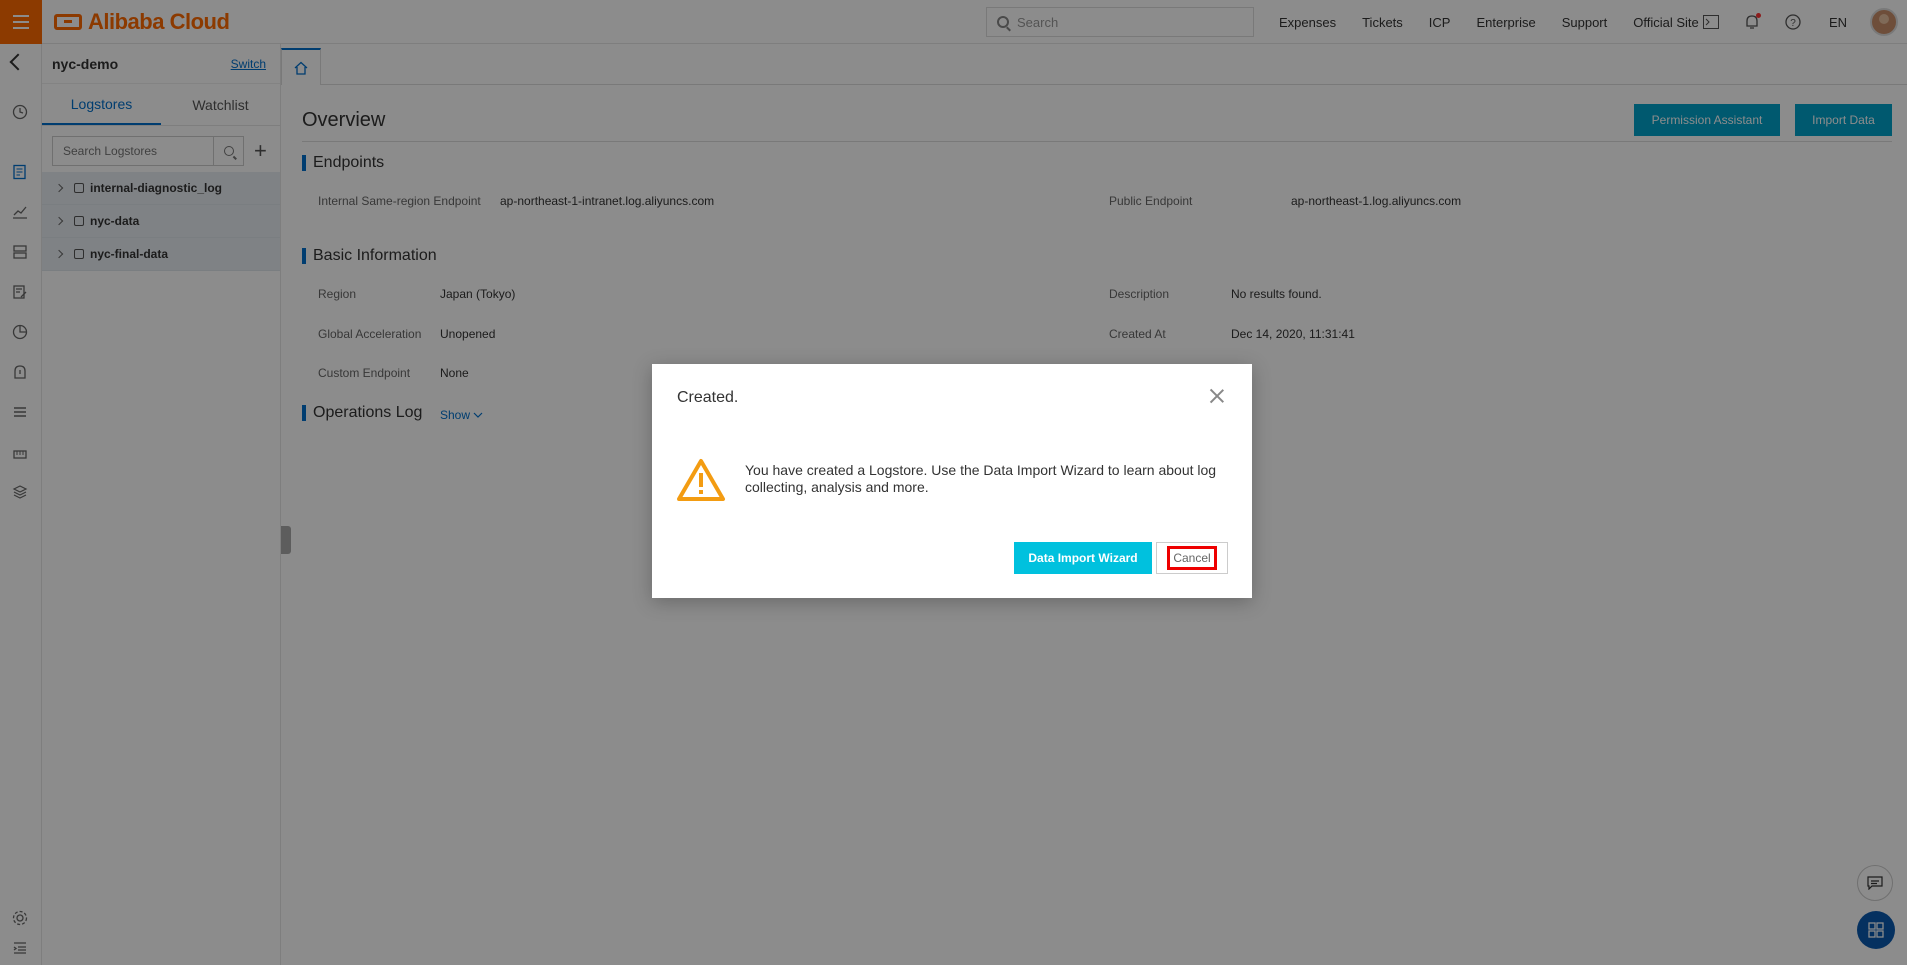 Image resolution: width=1907 pixels, height=965 pixels. Describe the element at coordinates (1083, 558) in the screenshot. I see `data-import-wizard-button: Data Import Wizard` at that location.